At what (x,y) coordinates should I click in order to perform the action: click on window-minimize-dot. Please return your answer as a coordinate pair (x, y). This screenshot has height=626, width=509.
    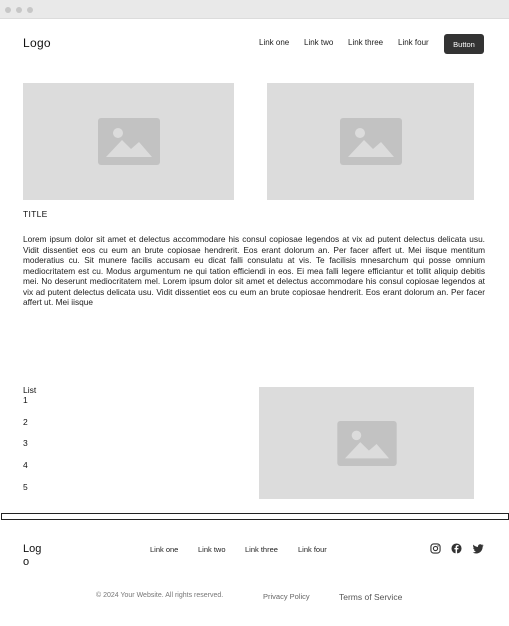
    Looking at the image, I should click on (19, 10).